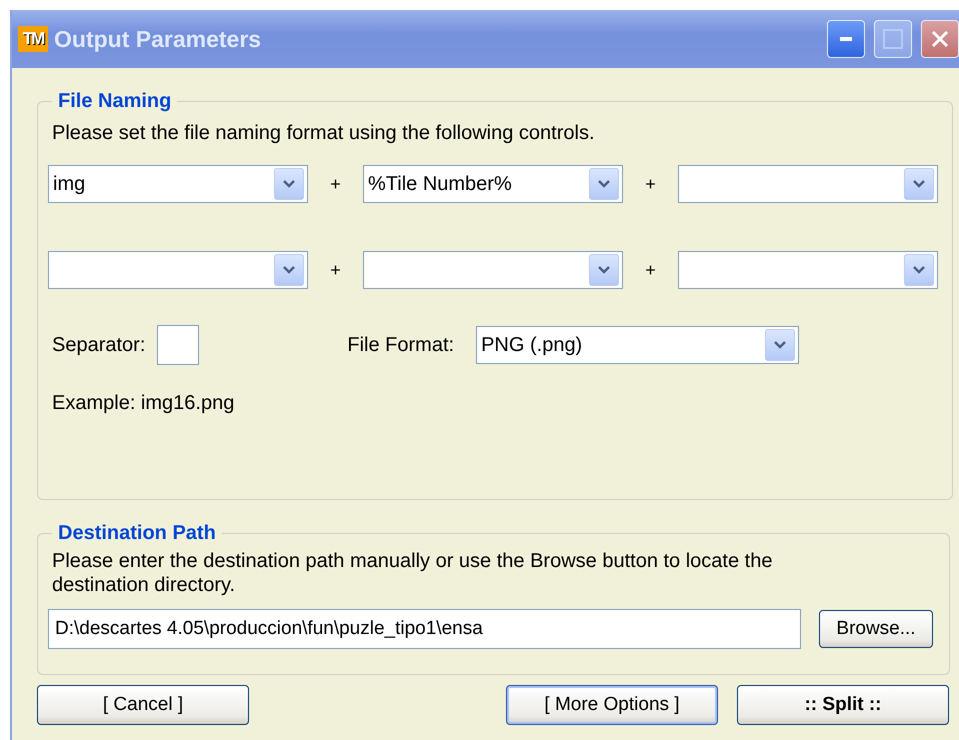  Describe the element at coordinates (143, 705) in the screenshot. I see `cancel-button: [ Cancel ]` at that location.